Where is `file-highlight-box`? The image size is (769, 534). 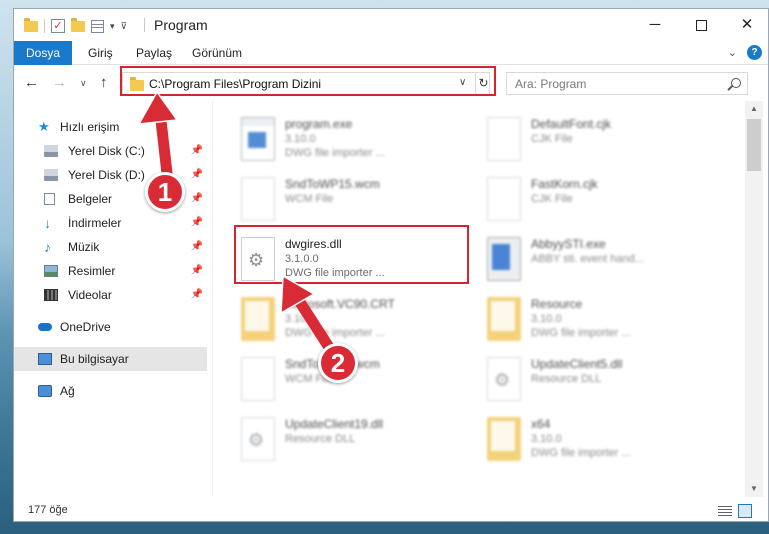 file-highlight-box is located at coordinates (351, 254).